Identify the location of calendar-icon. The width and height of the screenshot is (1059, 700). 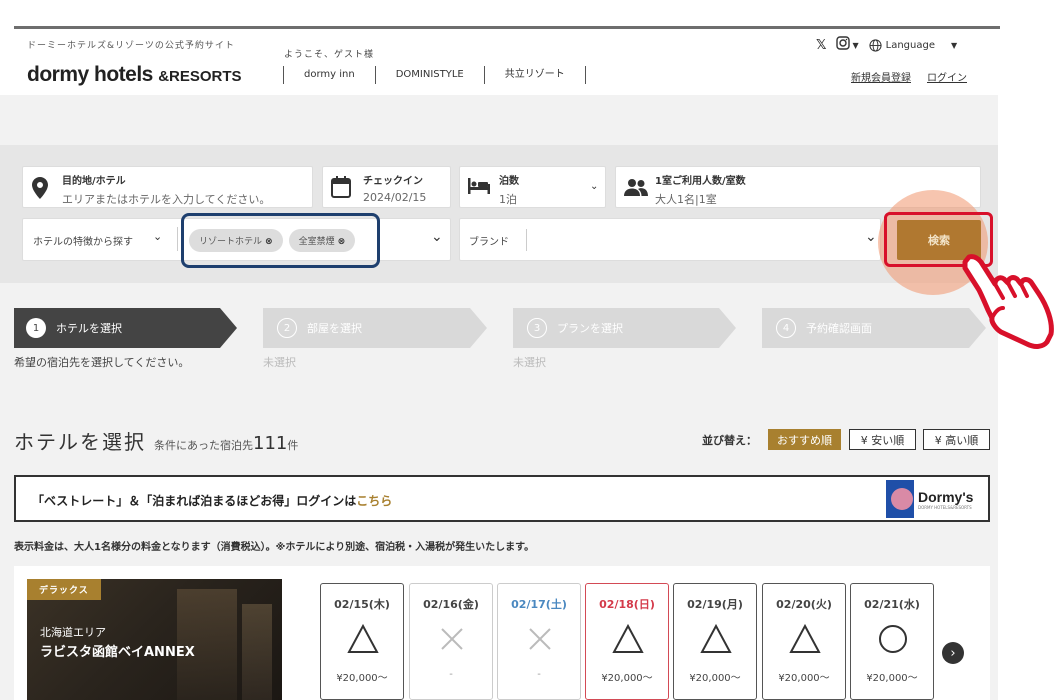
(341, 187).